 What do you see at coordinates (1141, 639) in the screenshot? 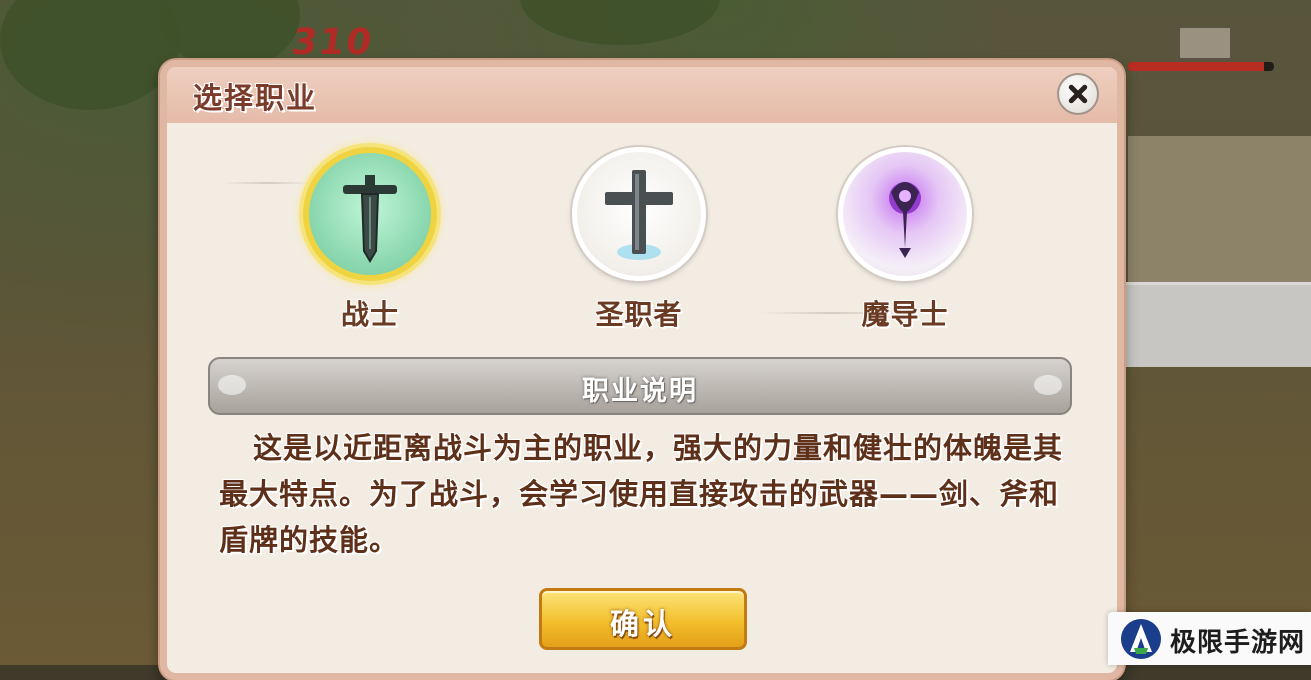
I see `site-logo-icon` at bounding box center [1141, 639].